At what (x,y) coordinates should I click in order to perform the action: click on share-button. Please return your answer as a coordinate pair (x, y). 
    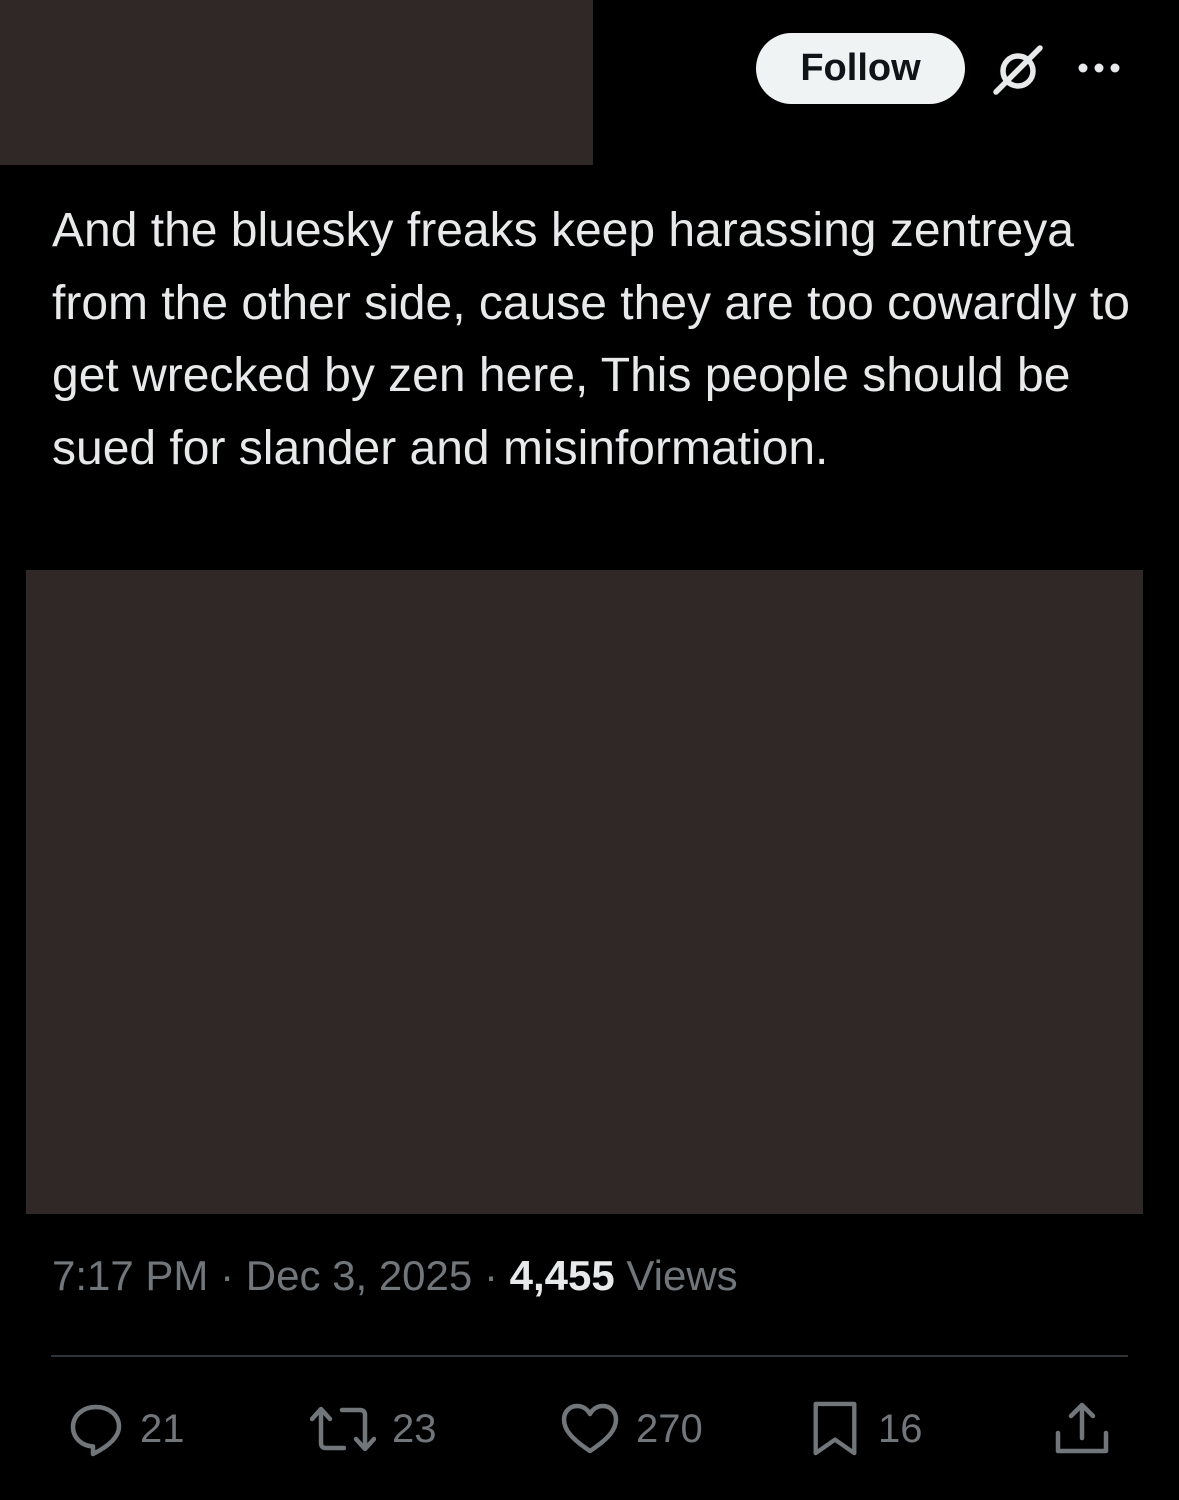
    Looking at the image, I should click on (1082, 1429).